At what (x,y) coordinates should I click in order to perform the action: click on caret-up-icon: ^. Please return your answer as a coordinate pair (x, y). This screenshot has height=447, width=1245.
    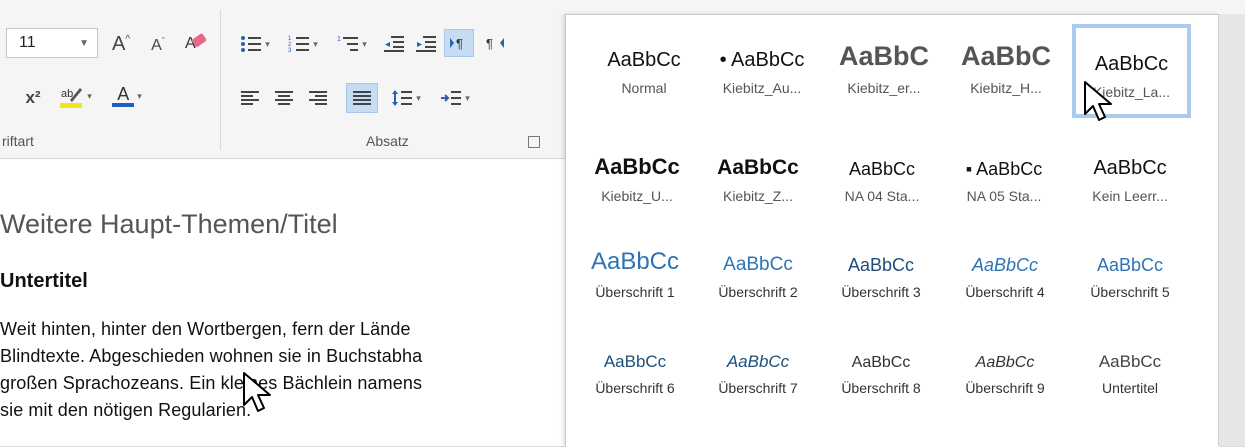
    Looking at the image, I should click on (128, 39).